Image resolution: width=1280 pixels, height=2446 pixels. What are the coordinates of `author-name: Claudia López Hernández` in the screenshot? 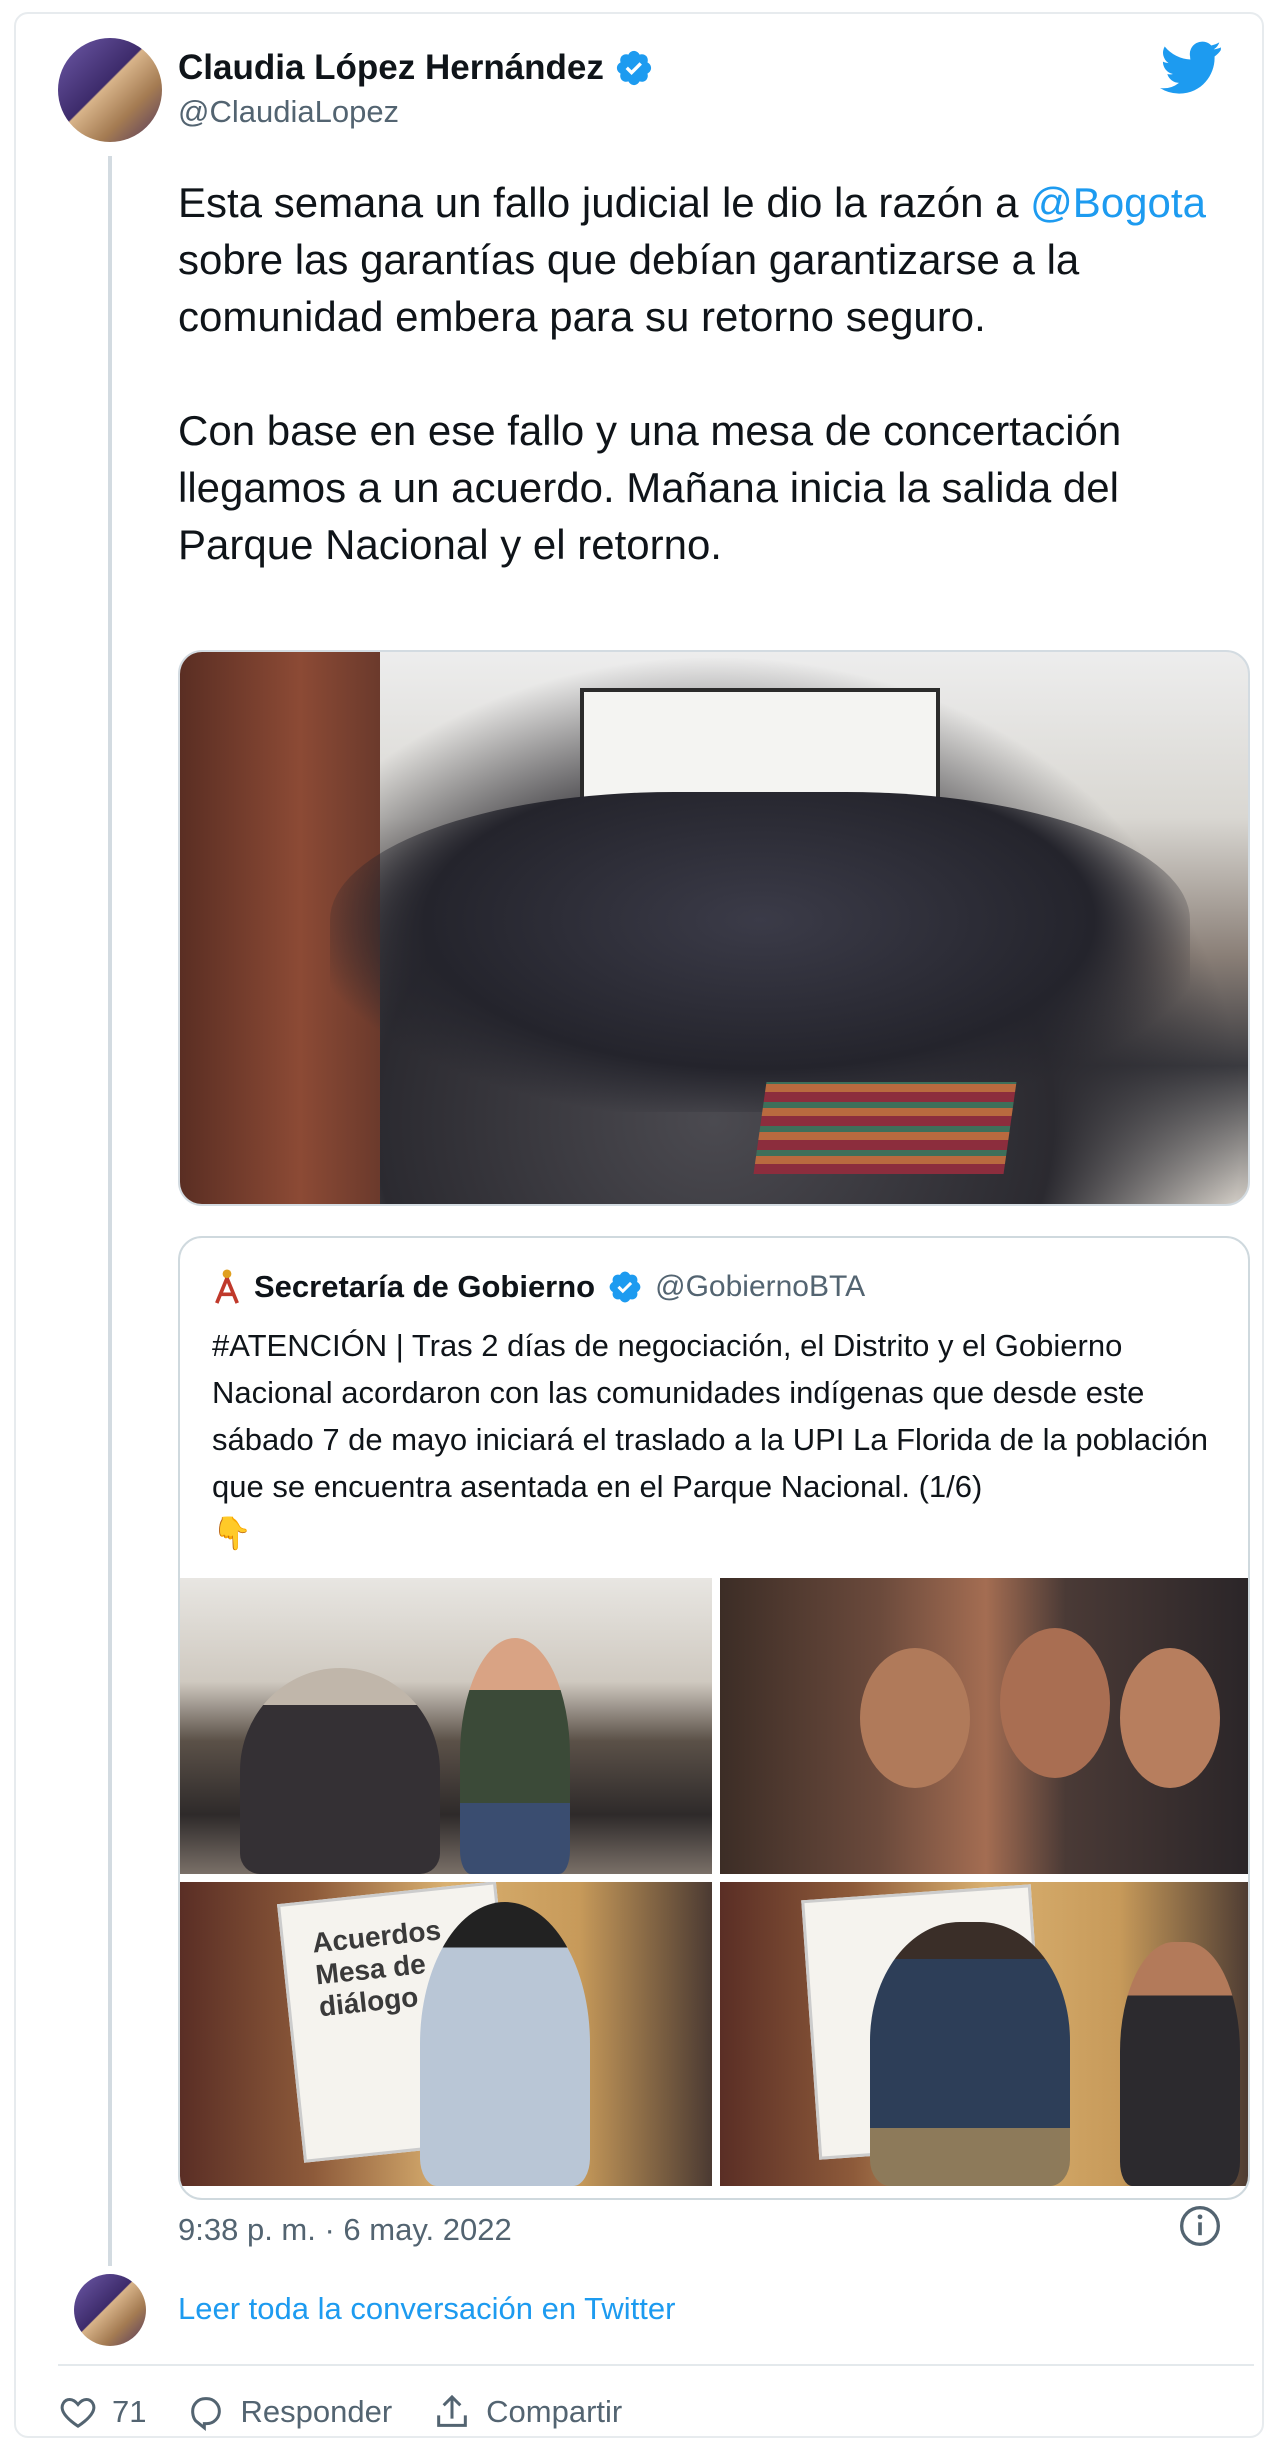 It's located at (391, 68).